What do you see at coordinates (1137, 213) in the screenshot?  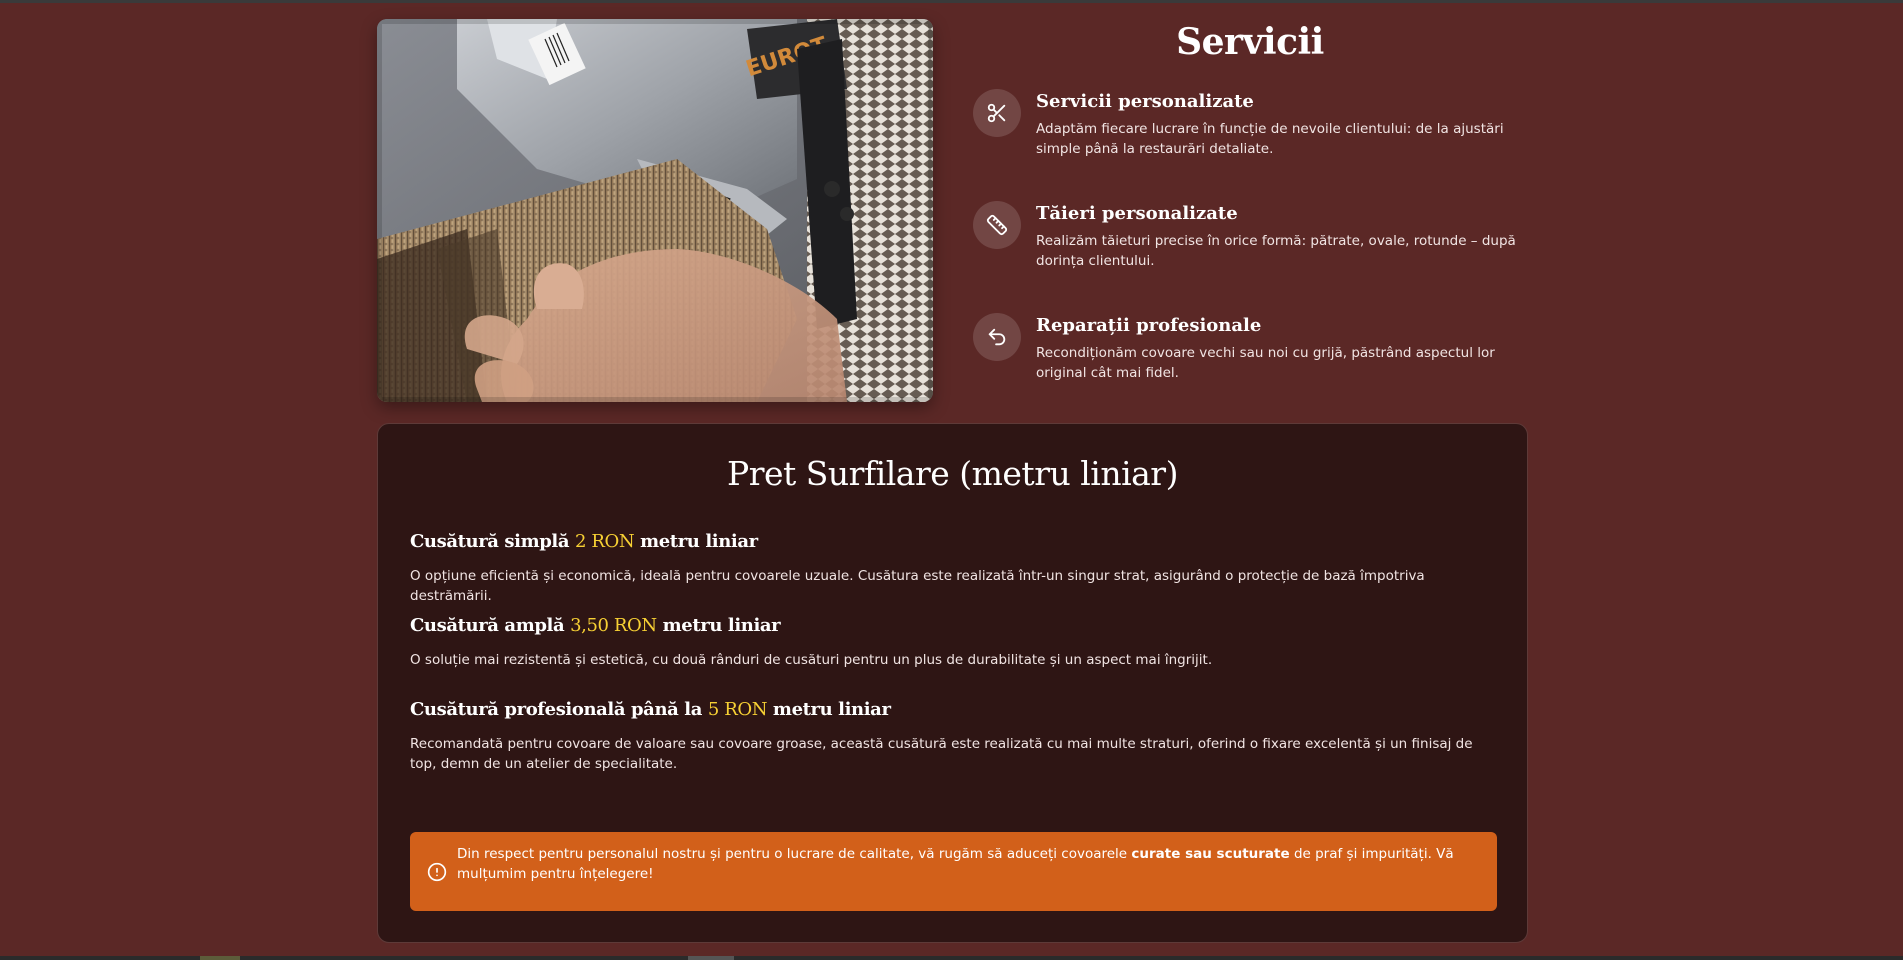 I see `service-title: Tăieri personalizate` at bounding box center [1137, 213].